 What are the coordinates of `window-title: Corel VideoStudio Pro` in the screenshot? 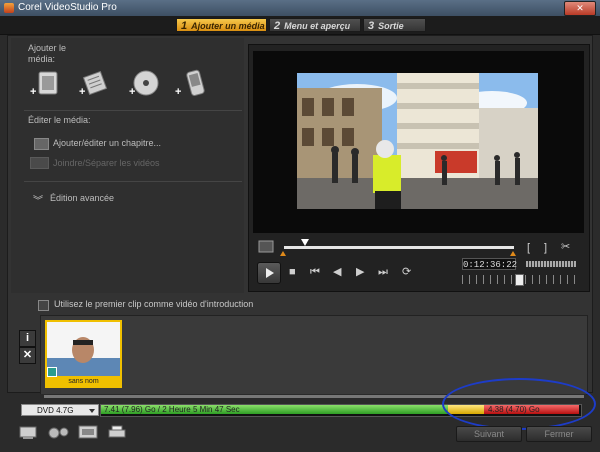 It's located at (67, 7).